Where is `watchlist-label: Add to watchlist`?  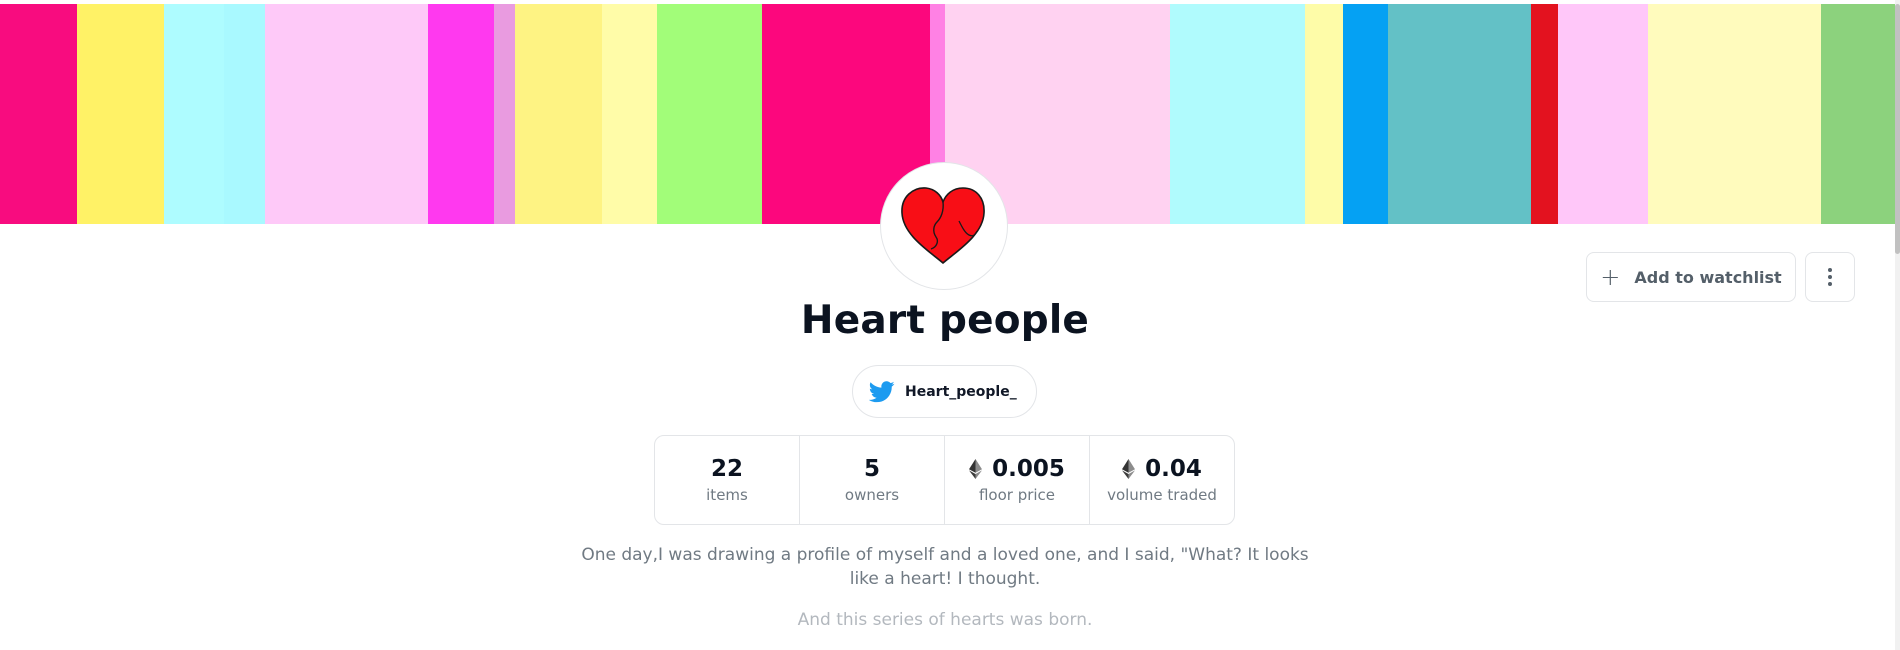
watchlist-label: Add to watchlist is located at coordinates (1708, 277).